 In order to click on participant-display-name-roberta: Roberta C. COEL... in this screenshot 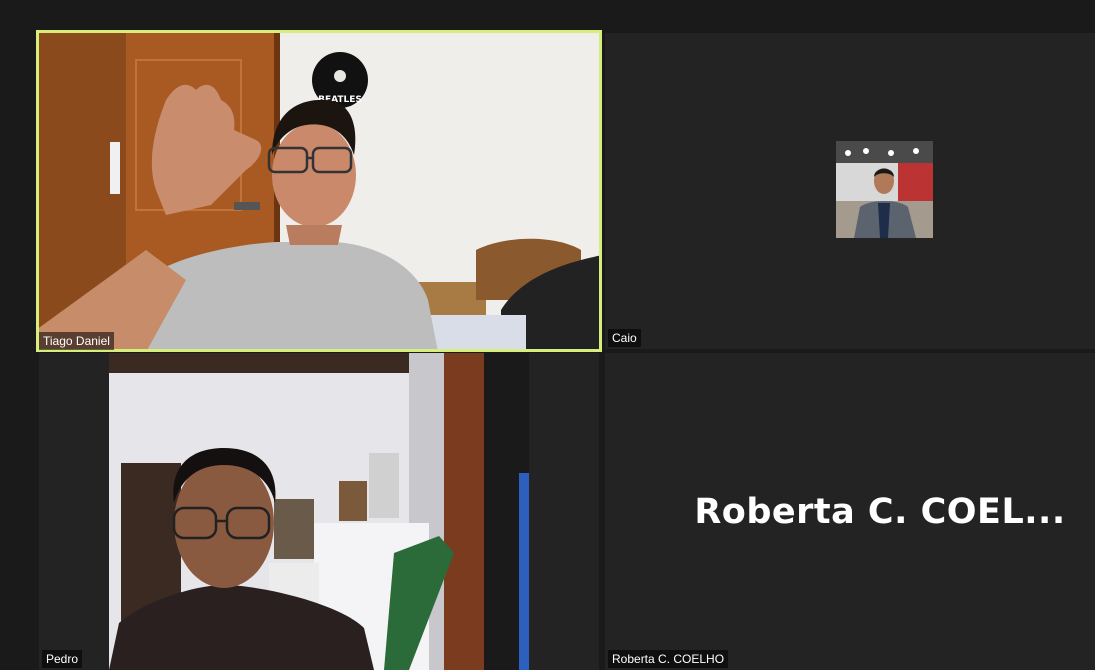, I will do `click(880, 511)`.